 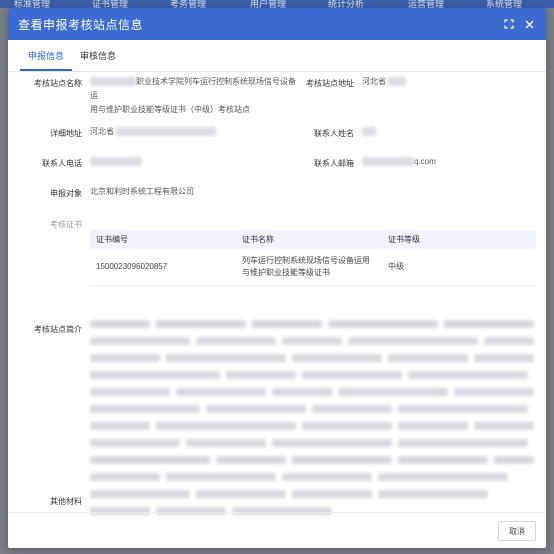 I want to click on modal-title: 查看申报考核站点信息, so click(x=81, y=24).